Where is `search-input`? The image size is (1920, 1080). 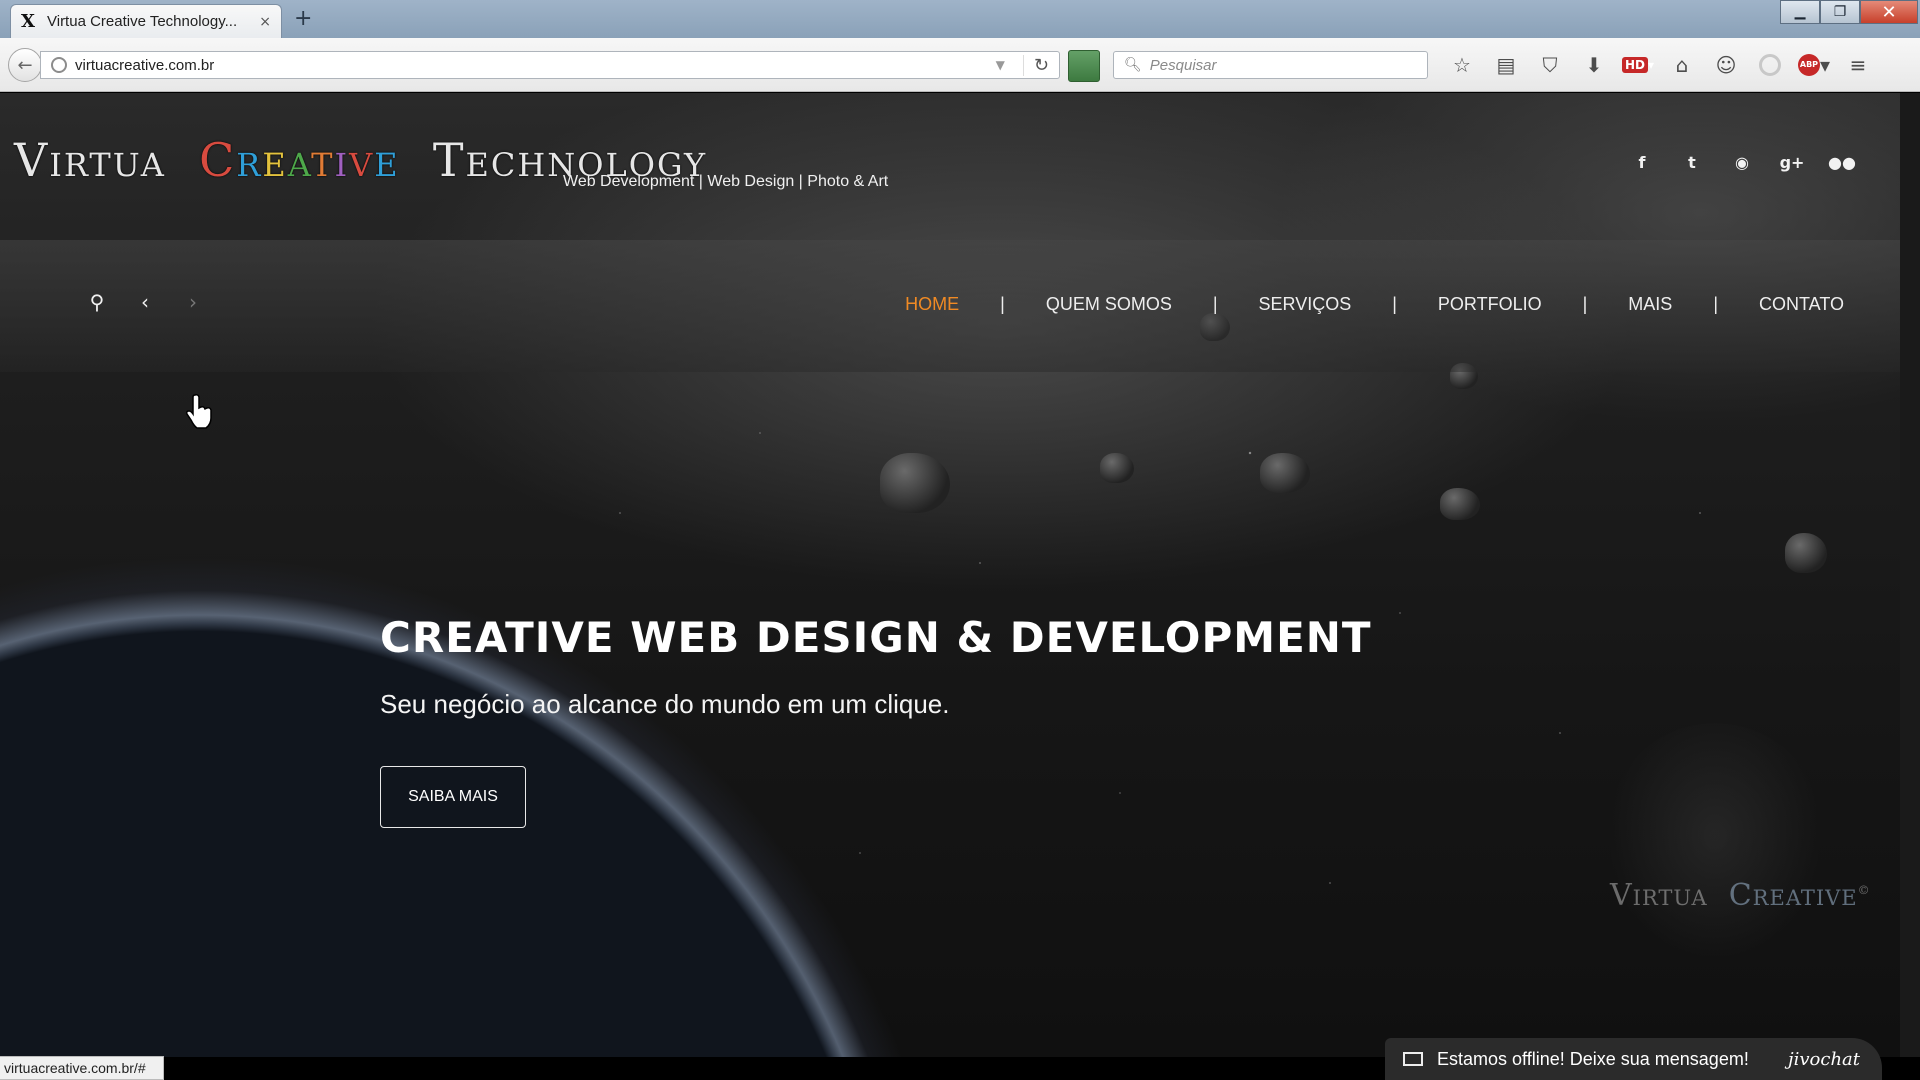
search-input is located at coordinates (1279, 65).